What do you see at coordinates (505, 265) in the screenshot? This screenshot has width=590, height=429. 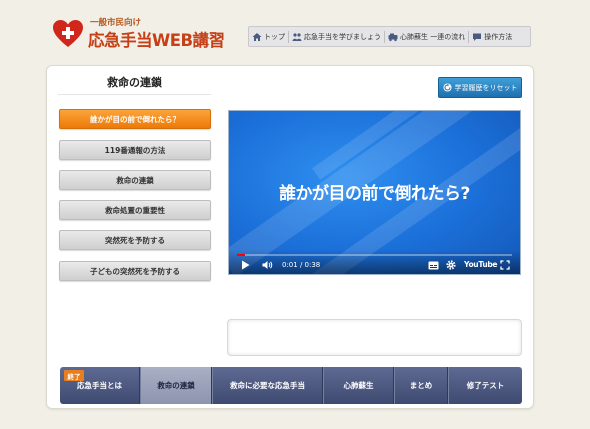 I see `fullscreen-icon` at bounding box center [505, 265].